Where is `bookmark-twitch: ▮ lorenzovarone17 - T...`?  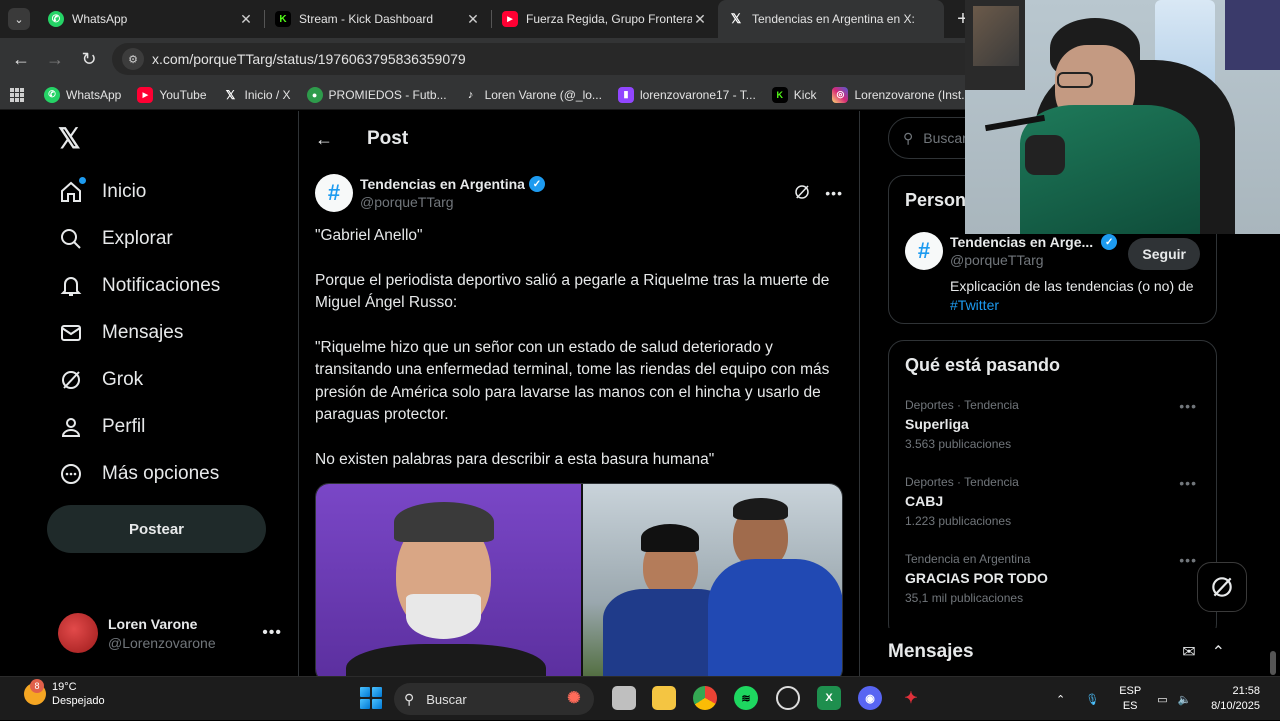
bookmark-twitch: ▮ lorenzovarone17 - T... is located at coordinates (686, 94).